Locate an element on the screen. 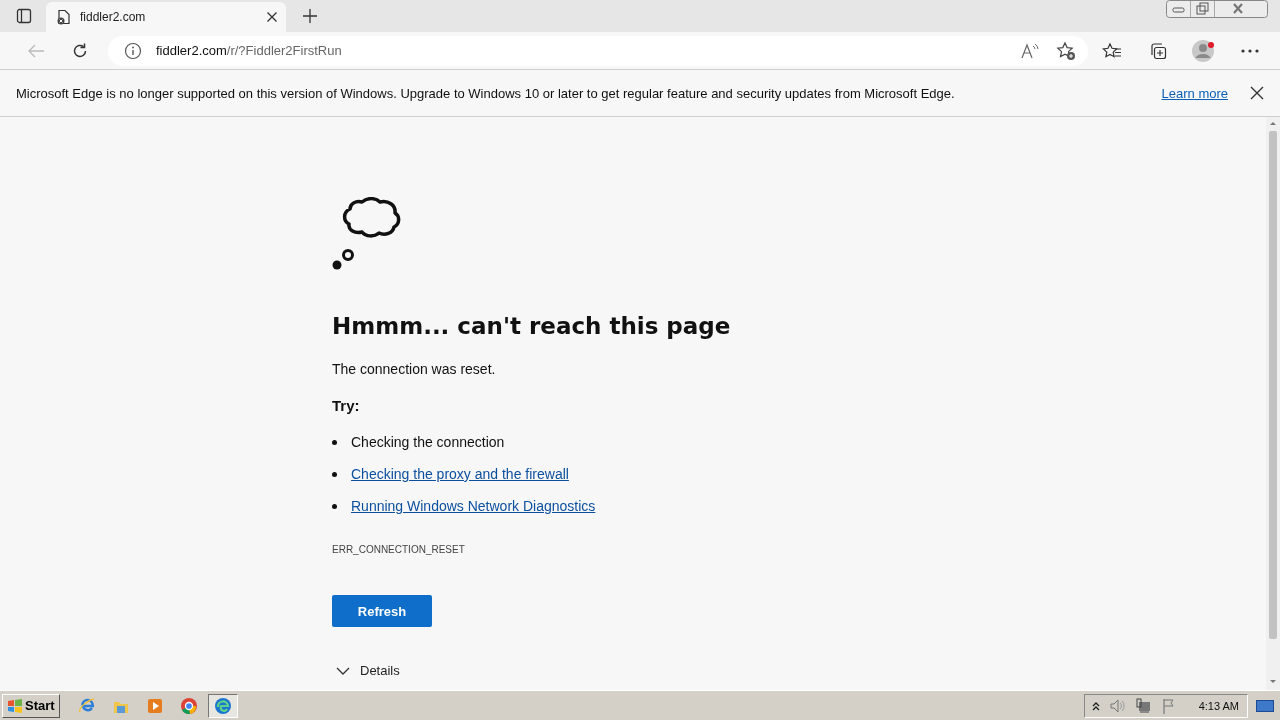 This screenshot has width=1280, height=720. error-heading: Hmmm... can't reach this page is located at coordinates (531, 326).